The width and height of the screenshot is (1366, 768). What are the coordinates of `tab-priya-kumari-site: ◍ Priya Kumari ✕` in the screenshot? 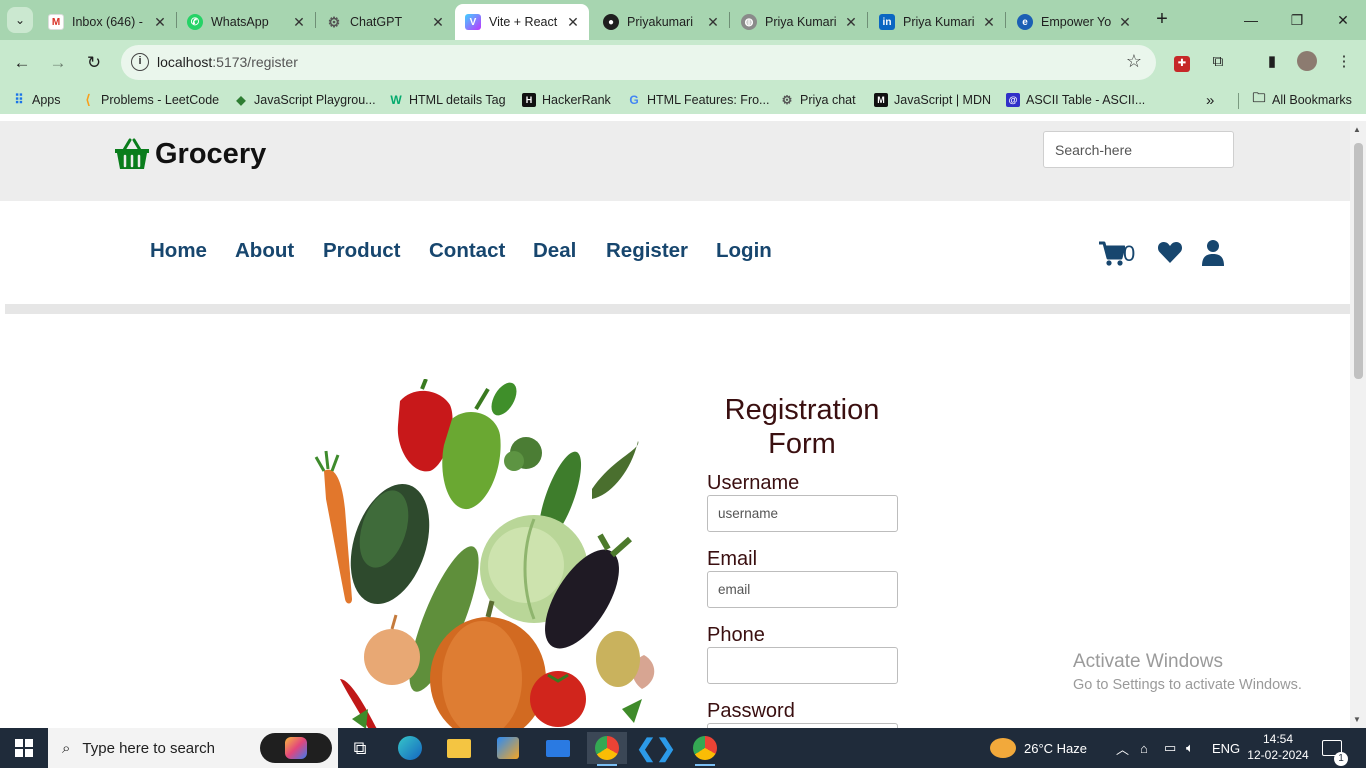 It's located at (799, 22).